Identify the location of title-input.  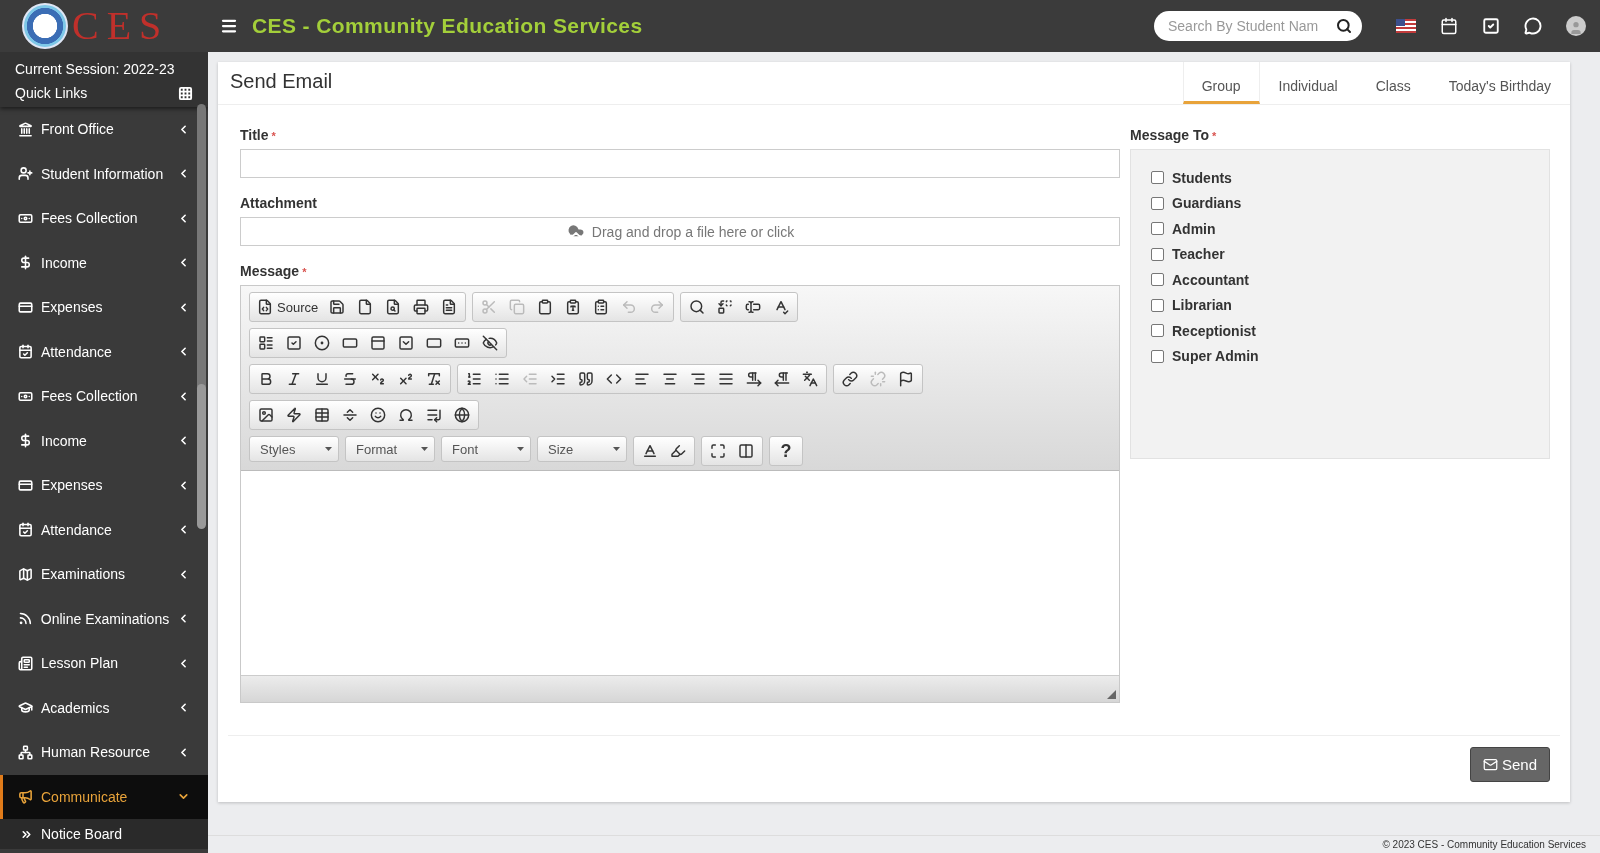
(680, 163).